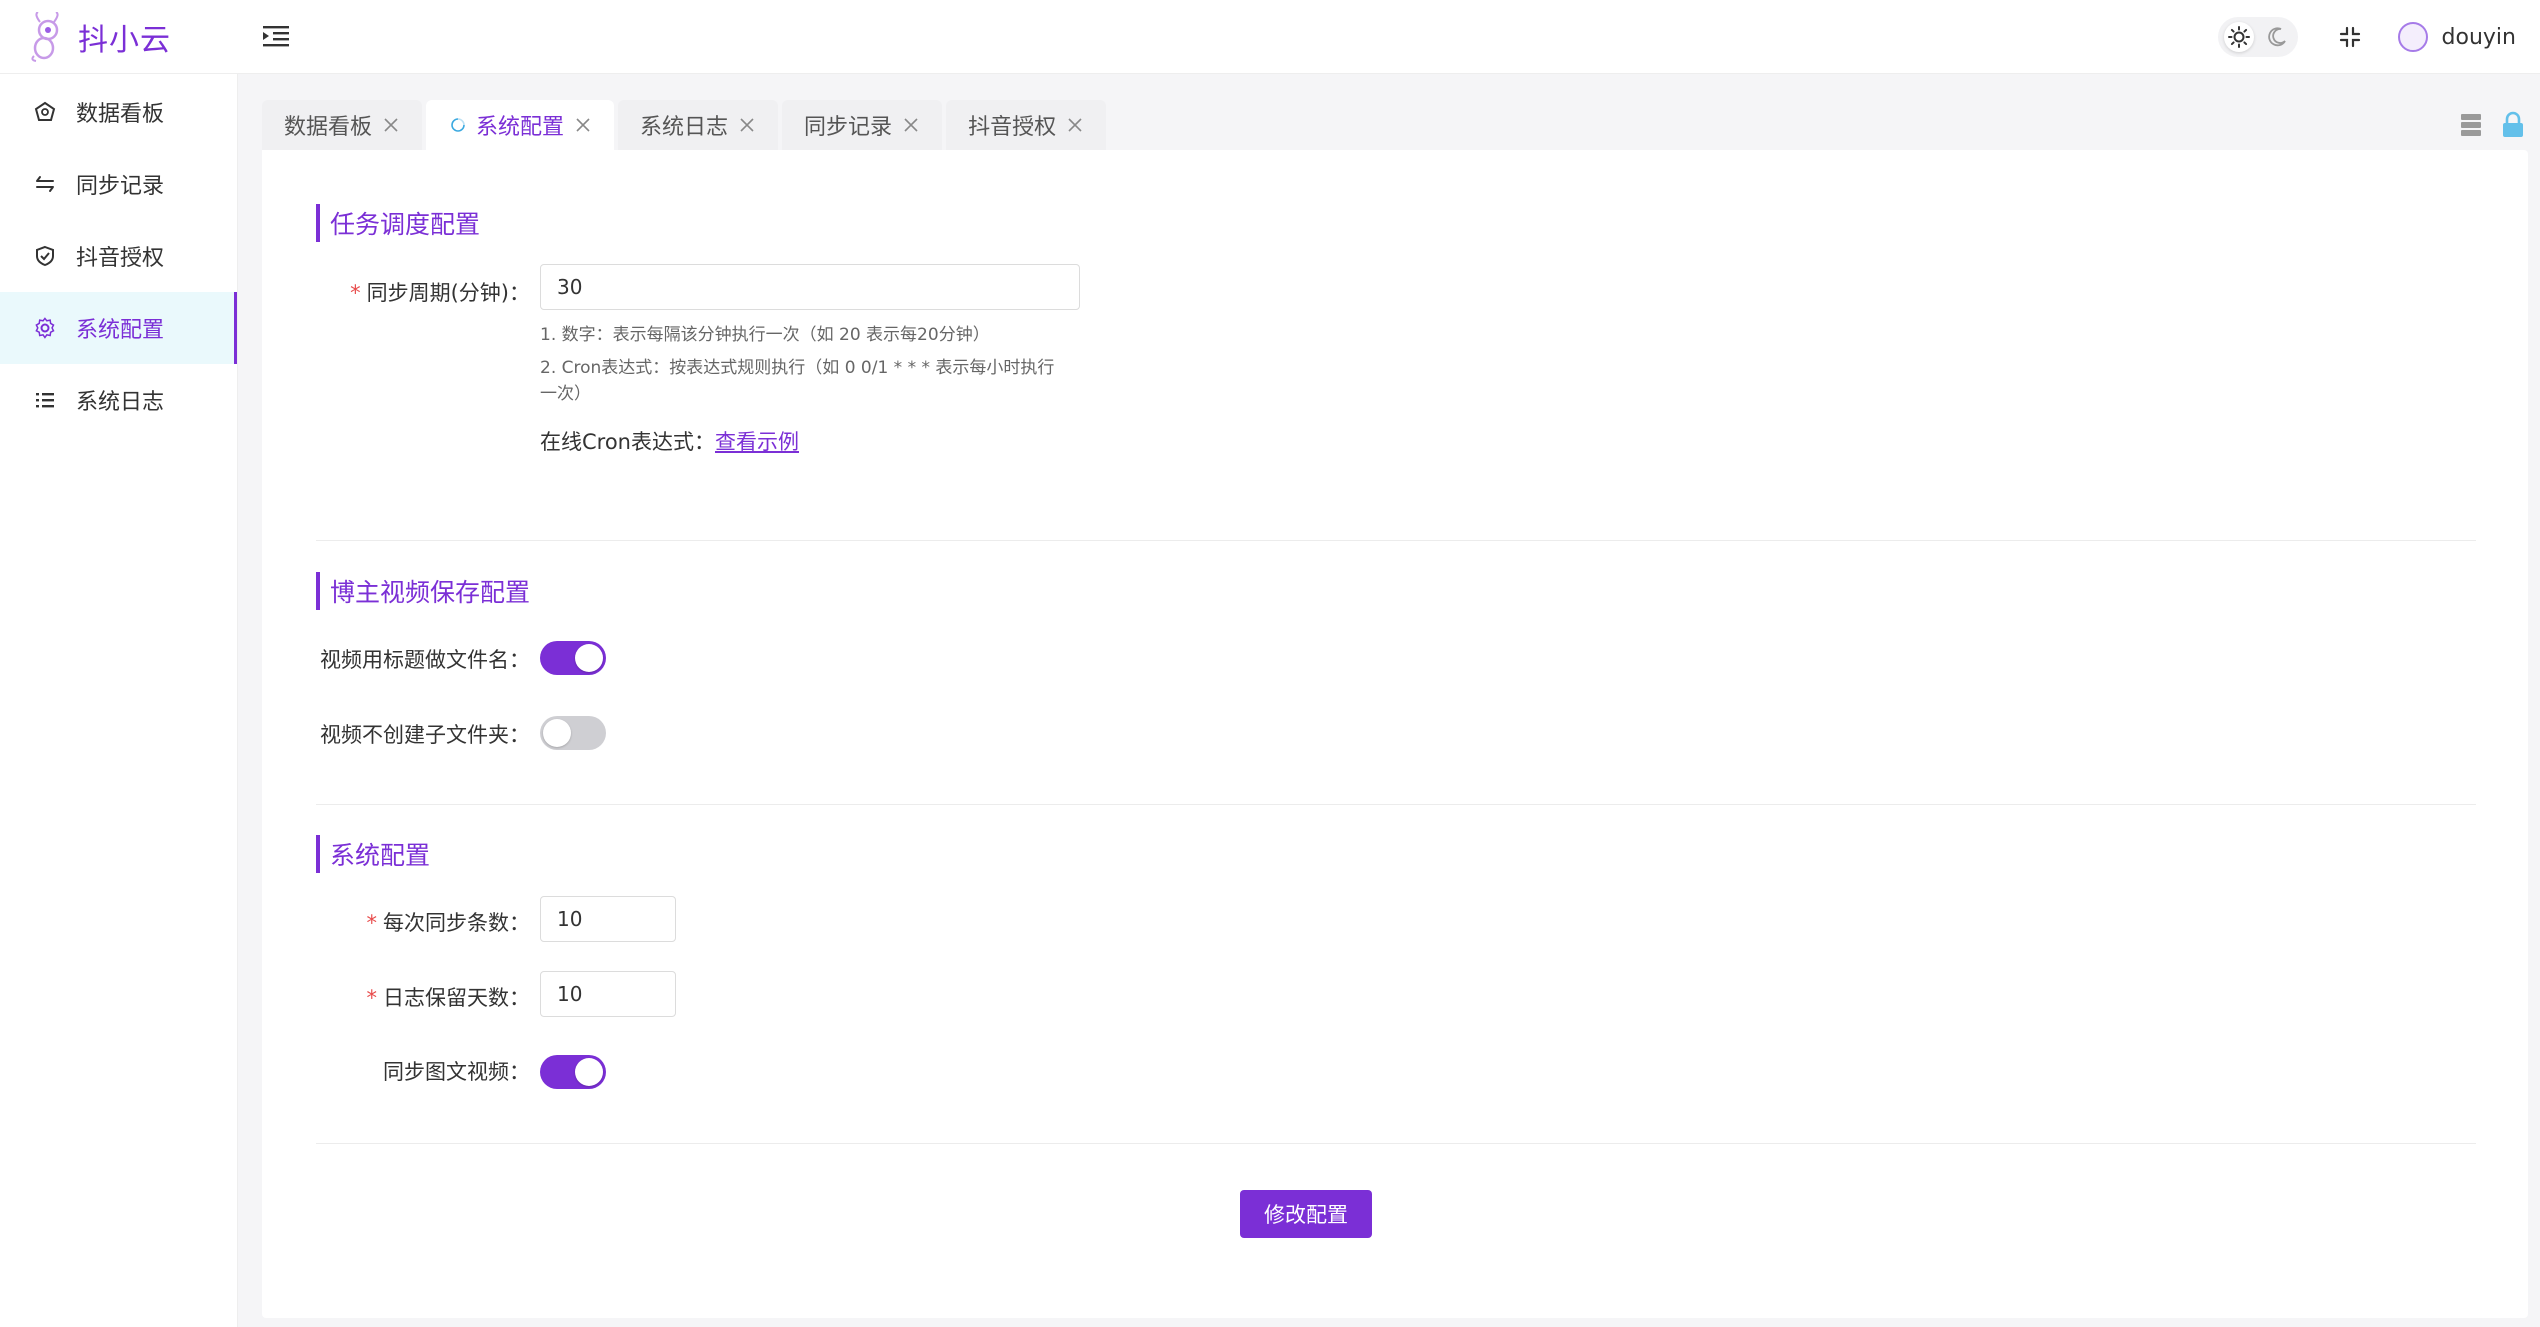 Image resolution: width=2540 pixels, height=1327 pixels. I want to click on stack-menu-button, so click(2471, 125).